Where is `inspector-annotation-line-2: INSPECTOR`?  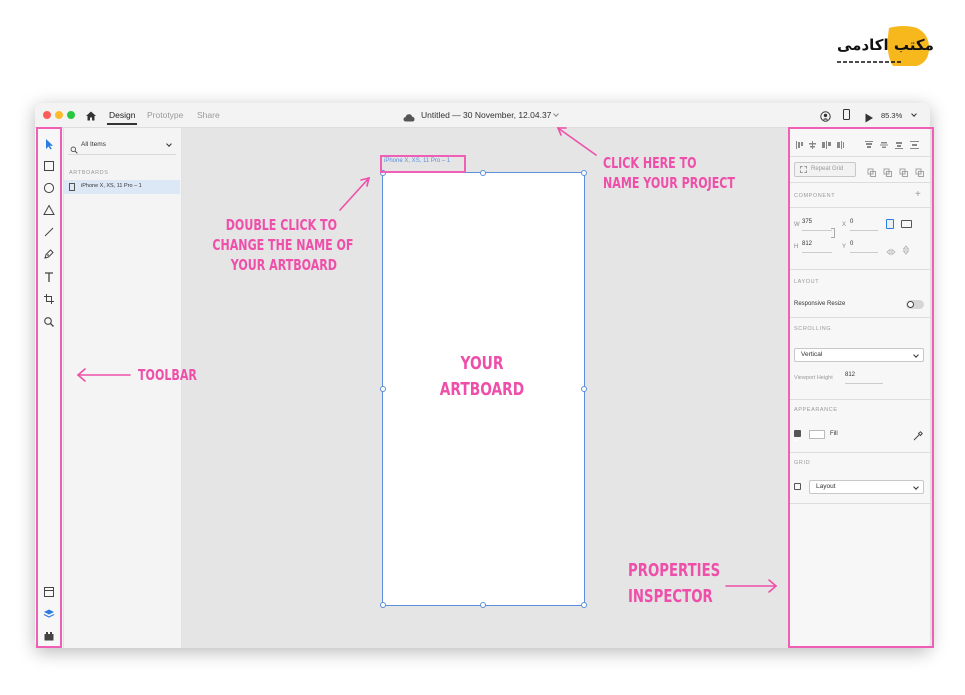
inspector-annotation-line-2: INSPECTOR is located at coordinates (670, 596).